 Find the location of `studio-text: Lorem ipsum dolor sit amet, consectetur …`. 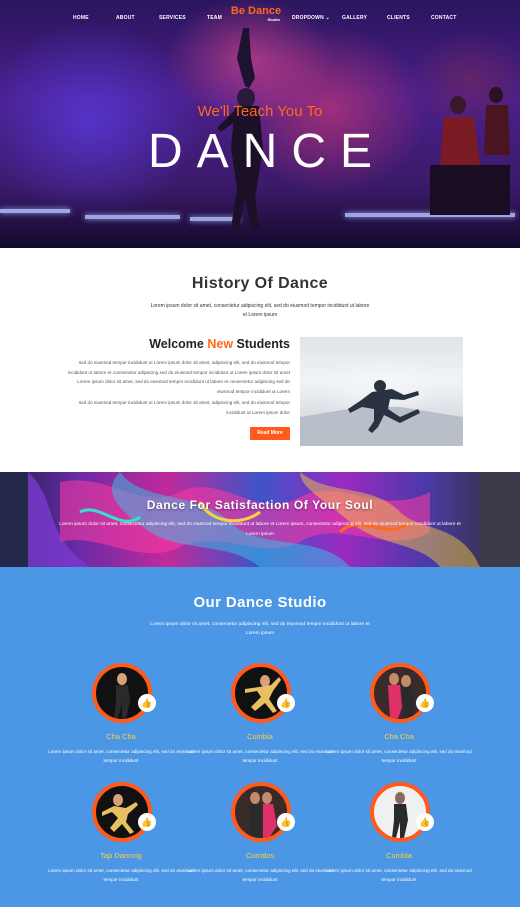

studio-text: Lorem ipsum dolor sit amet, consectetur … is located at coordinates (260, 629).